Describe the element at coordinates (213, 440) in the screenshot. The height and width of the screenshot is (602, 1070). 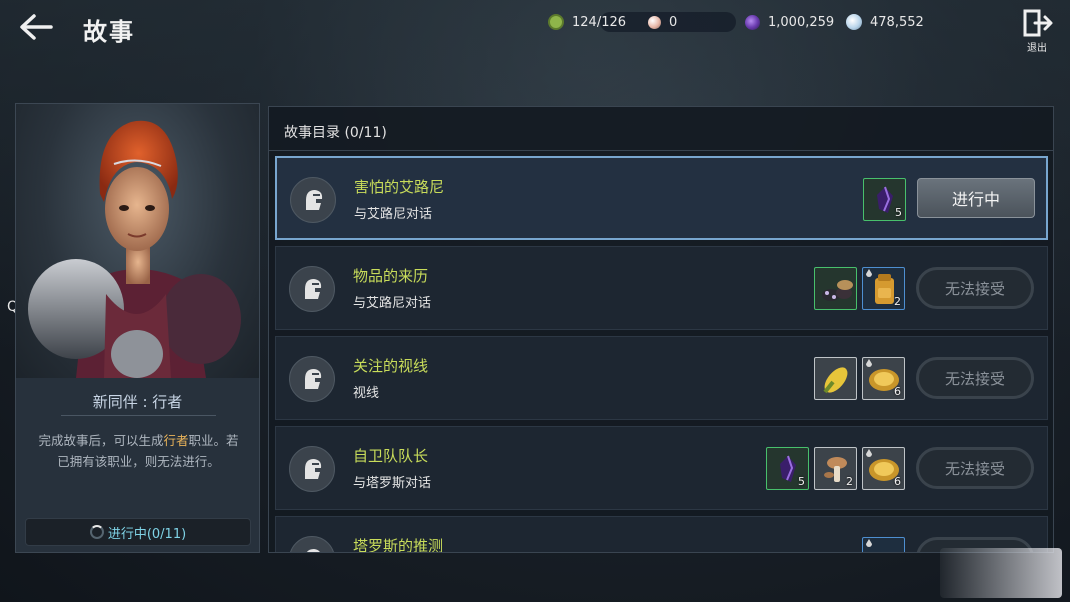
I see `desc-text-2: 职业。若` at that location.